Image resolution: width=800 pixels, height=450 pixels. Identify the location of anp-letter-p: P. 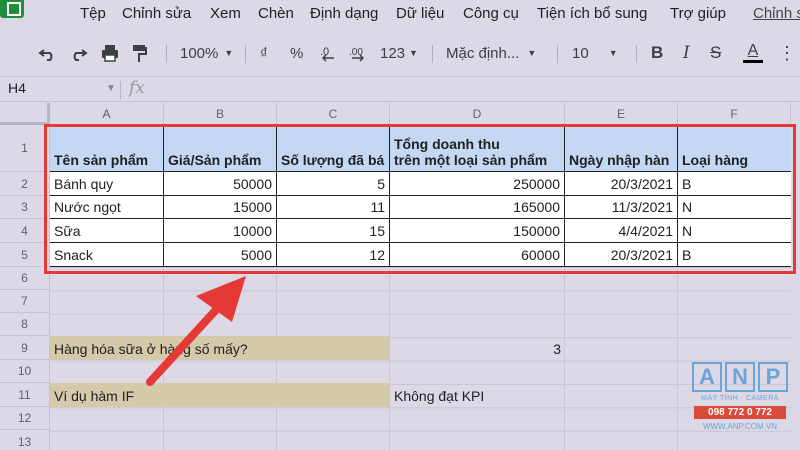
(773, 377).